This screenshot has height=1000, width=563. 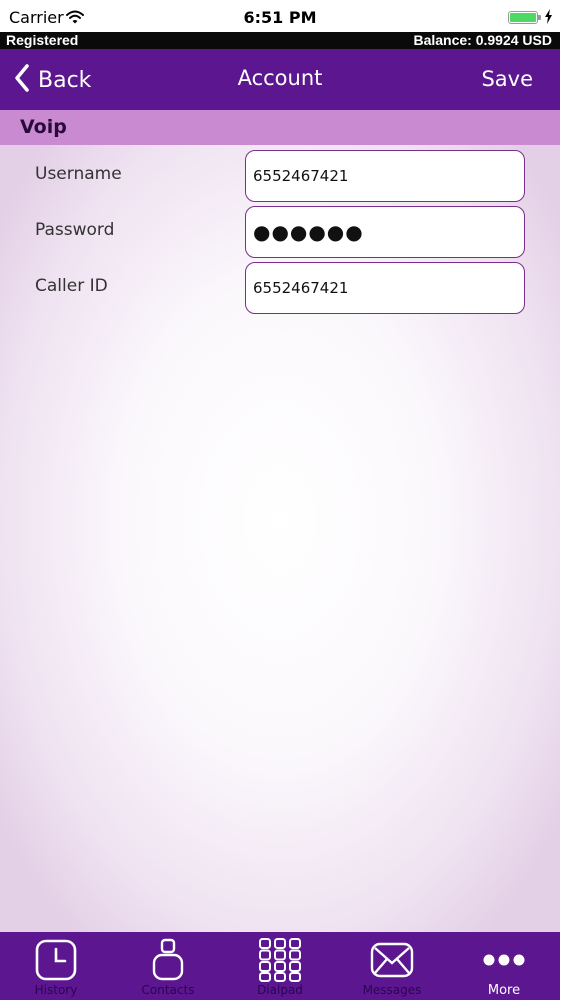 I want to click on caller-id-field: 6552467421, so click(x=385, y=288).